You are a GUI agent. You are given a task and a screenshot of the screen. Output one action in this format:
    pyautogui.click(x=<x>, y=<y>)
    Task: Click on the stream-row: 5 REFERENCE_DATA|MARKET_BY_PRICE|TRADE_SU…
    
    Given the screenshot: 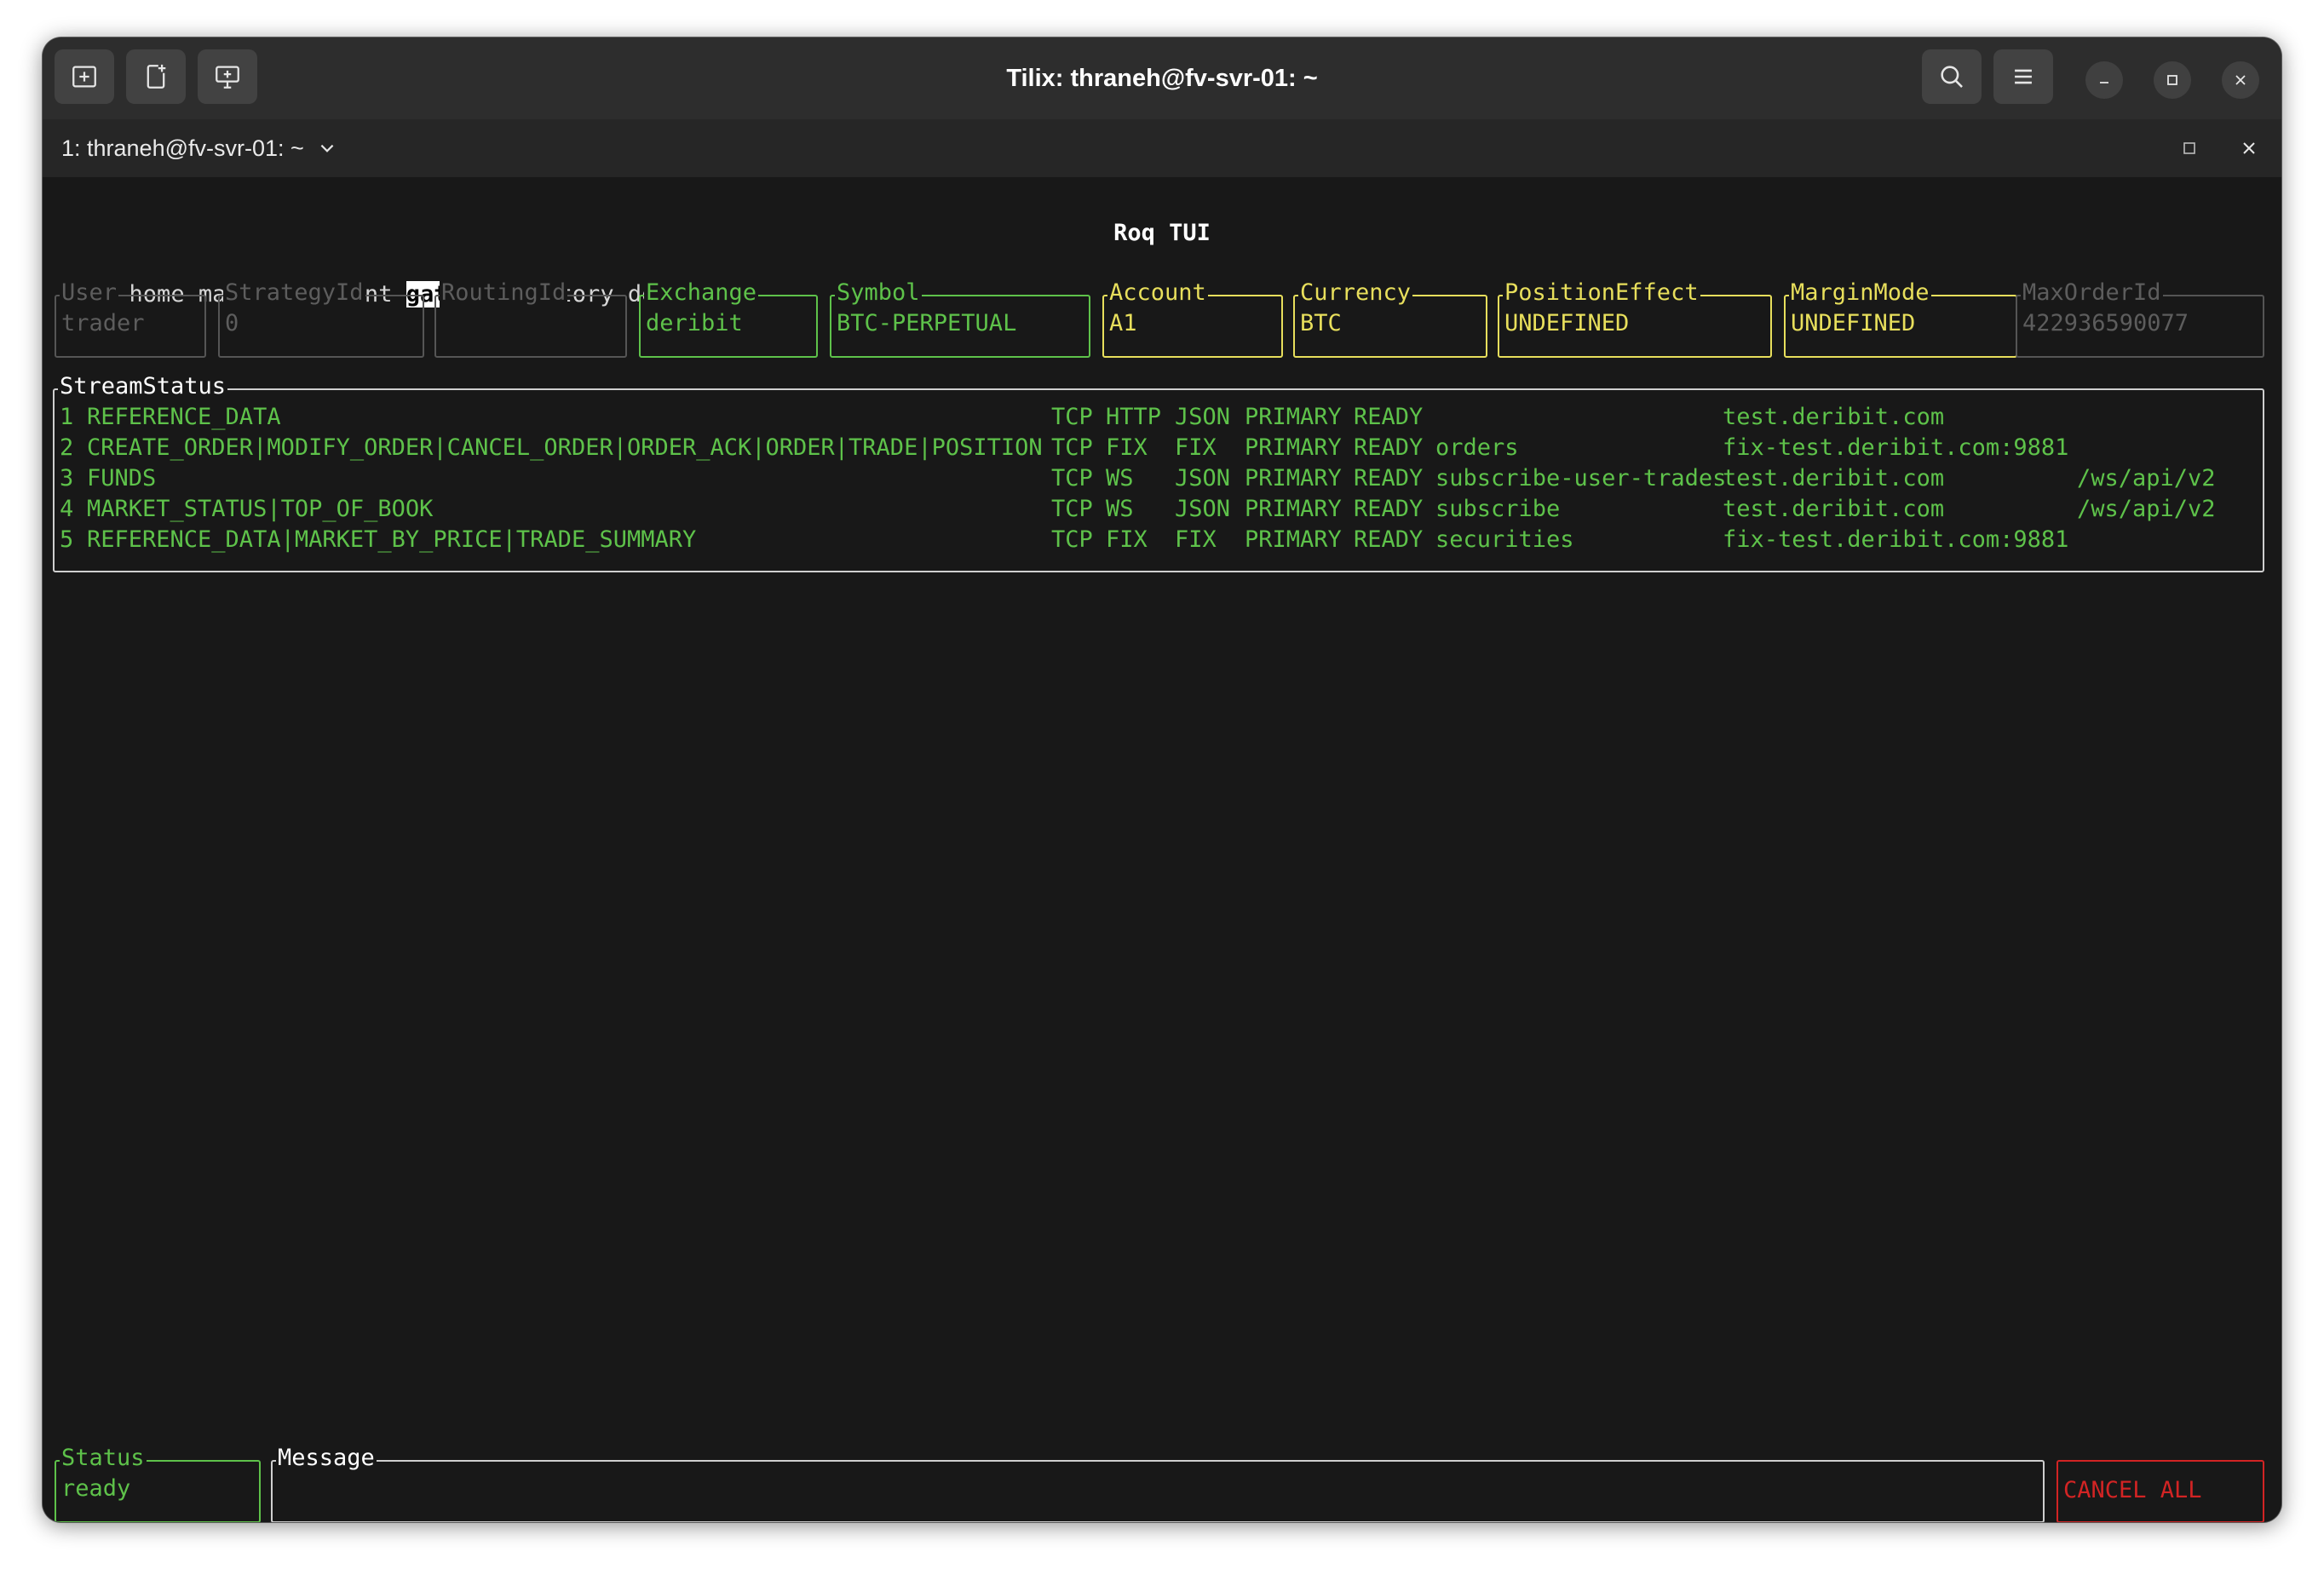 What is the action you would take?
    pyautogui.click(x=1158, y=540)
    